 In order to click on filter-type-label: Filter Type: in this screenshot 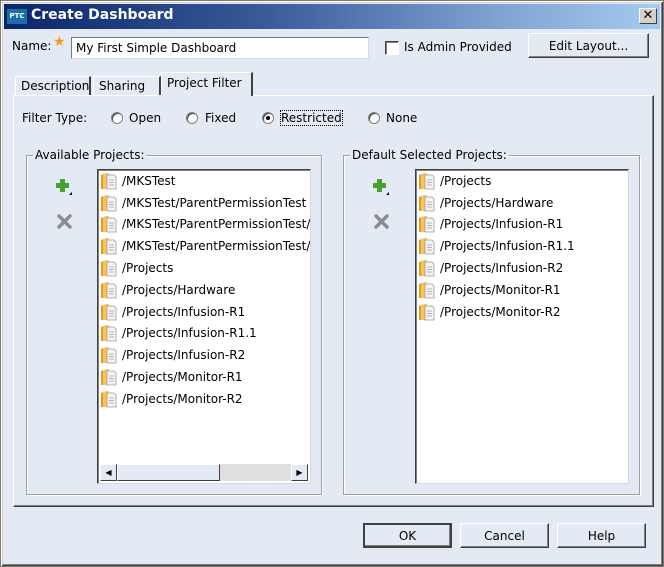, I will do `click(55, 118)`.